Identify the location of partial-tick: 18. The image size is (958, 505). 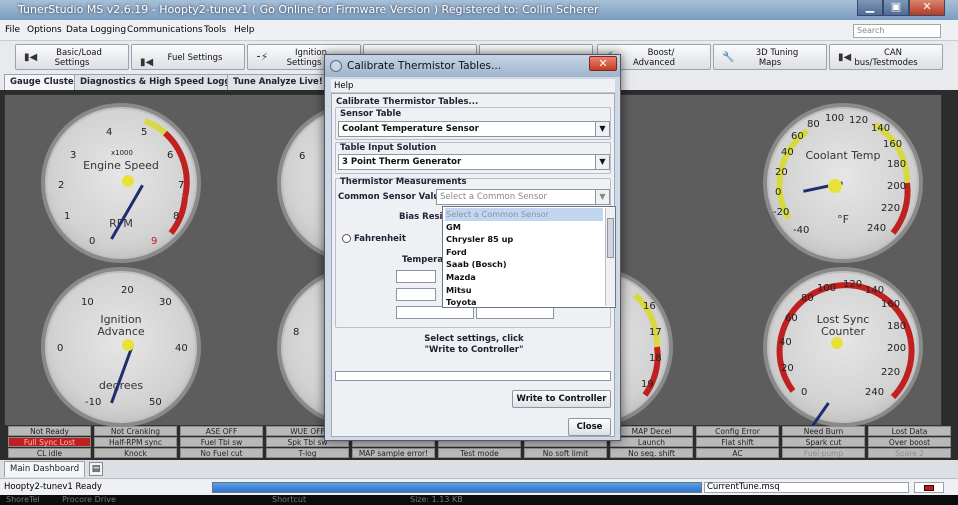
(655, 358).